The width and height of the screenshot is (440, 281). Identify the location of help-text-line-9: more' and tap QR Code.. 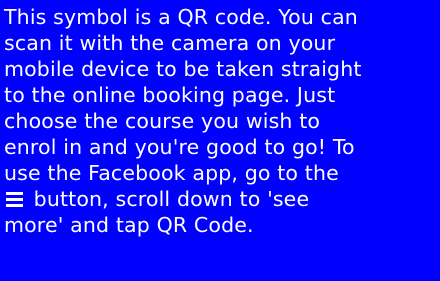
(129, 225).